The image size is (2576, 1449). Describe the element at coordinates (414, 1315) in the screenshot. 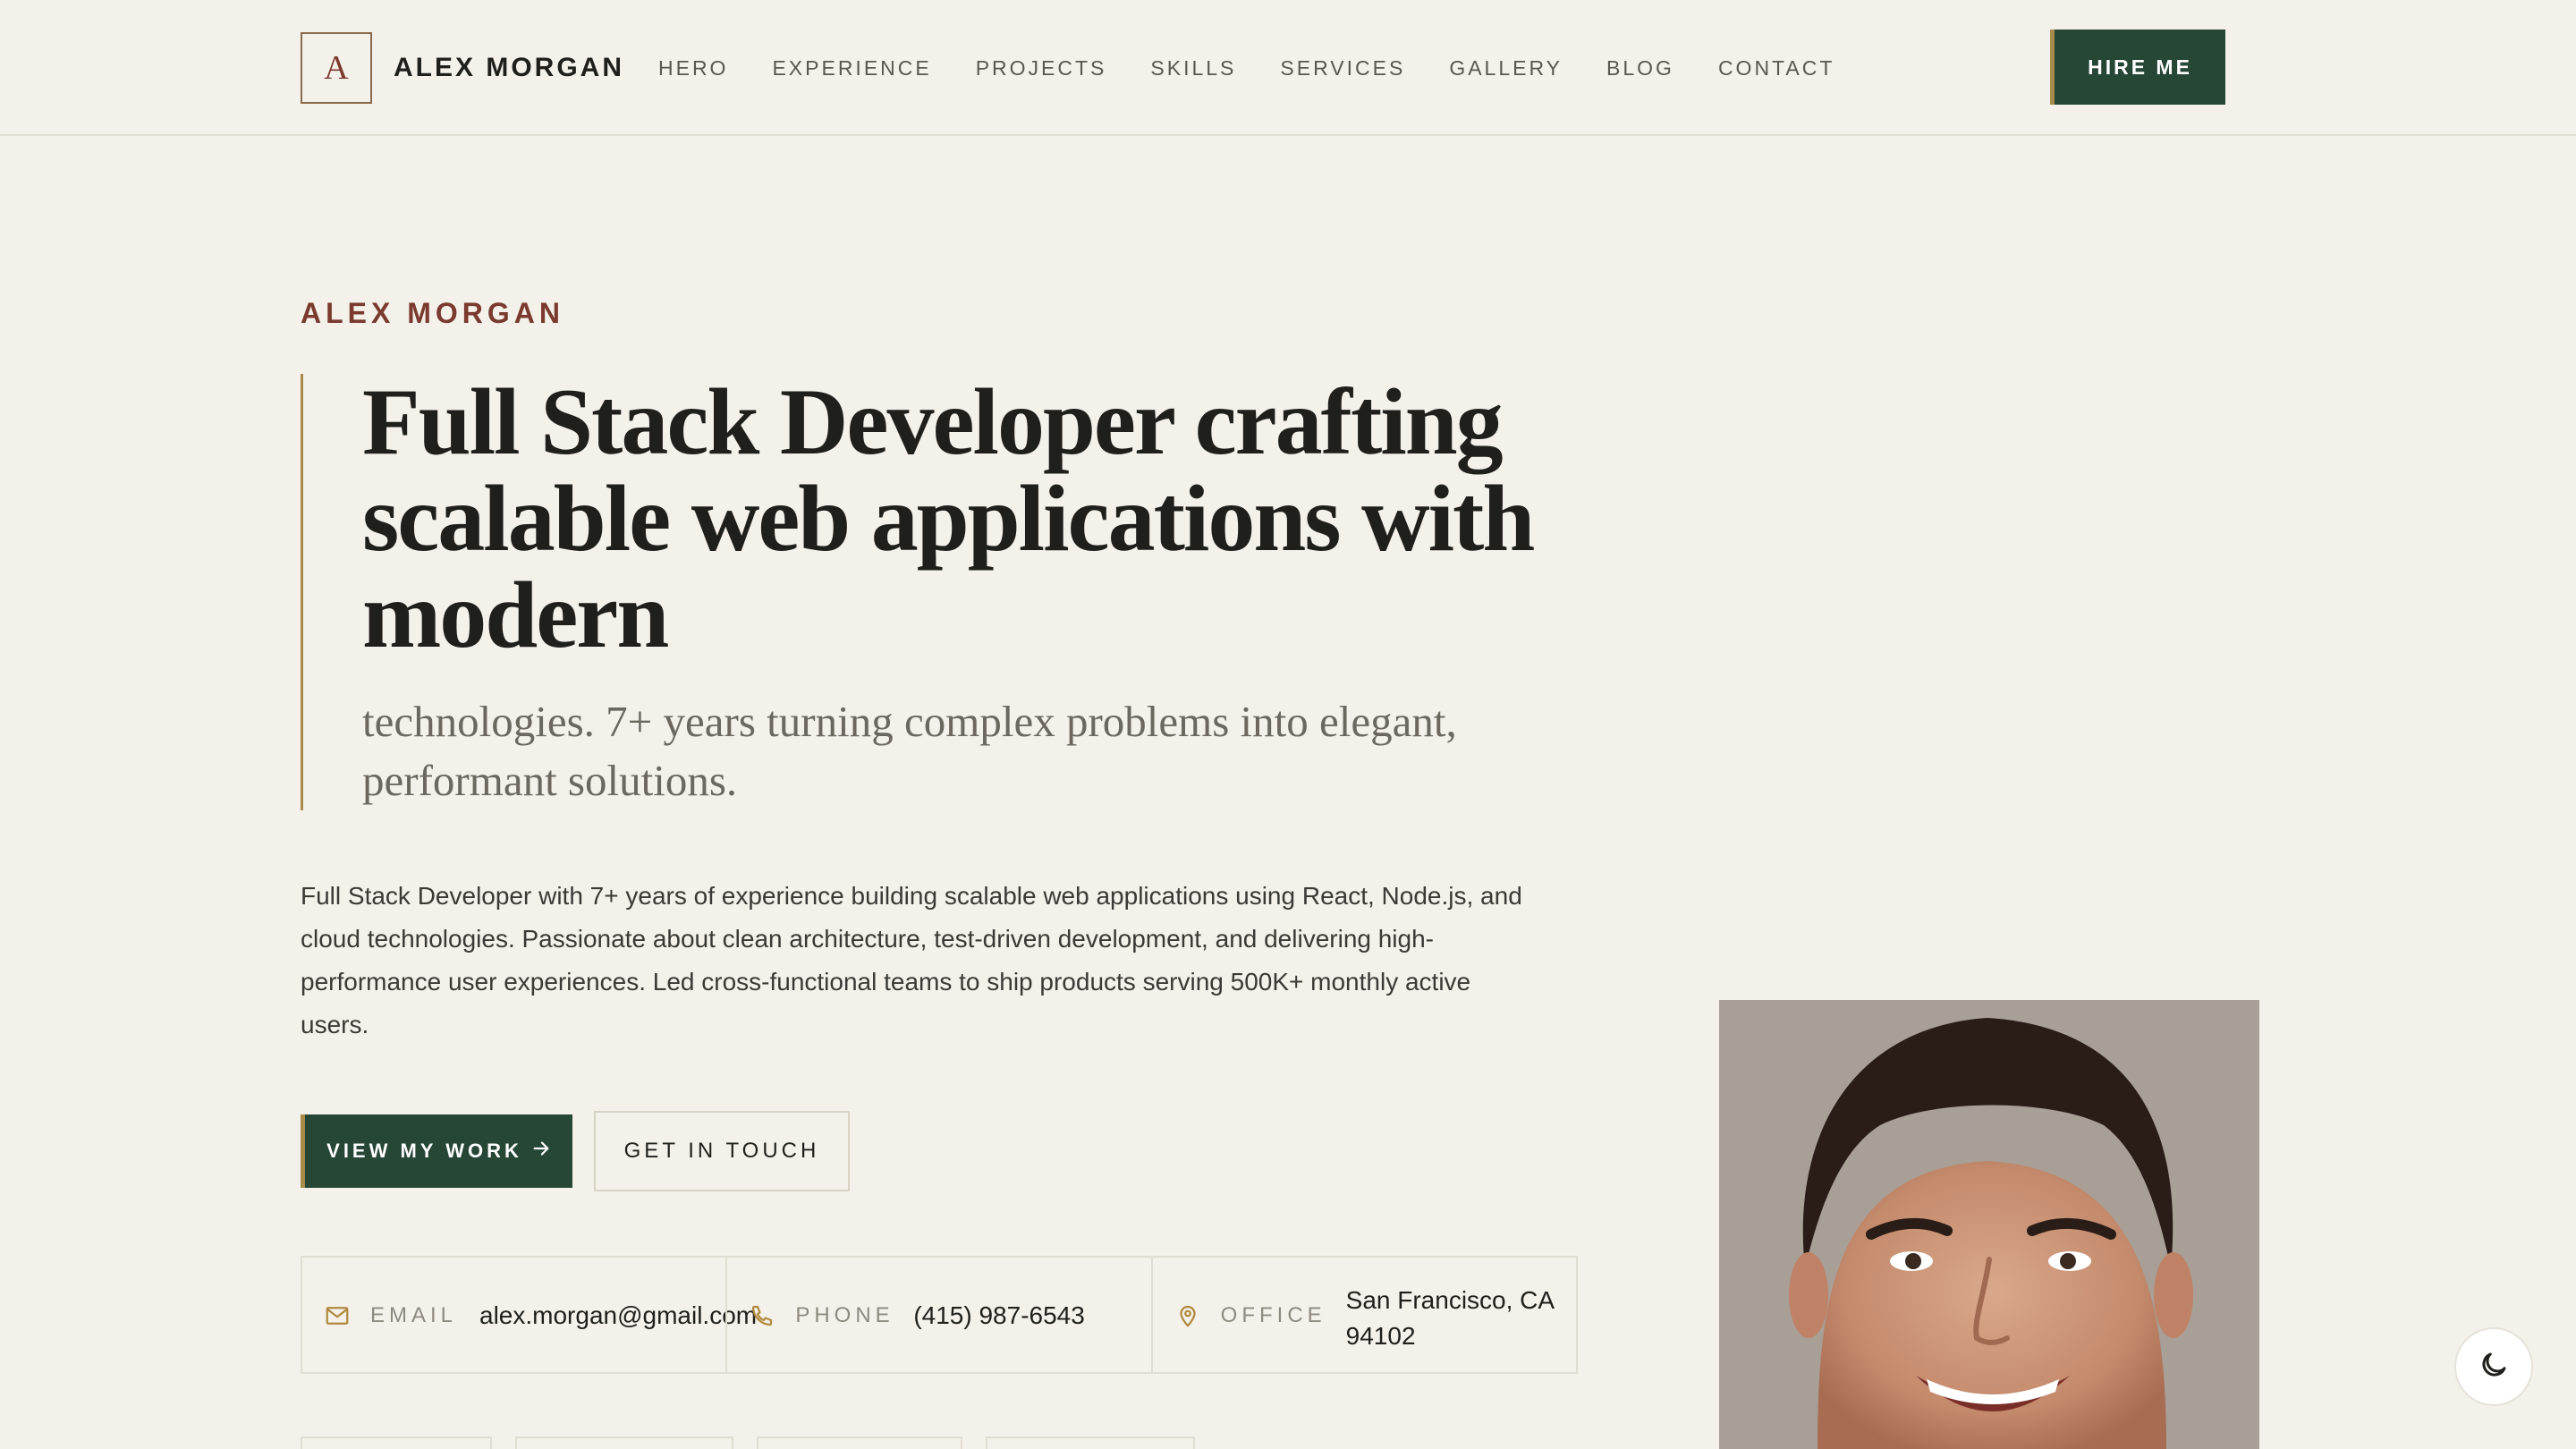

I see `email-label: EMAIL` at that location.